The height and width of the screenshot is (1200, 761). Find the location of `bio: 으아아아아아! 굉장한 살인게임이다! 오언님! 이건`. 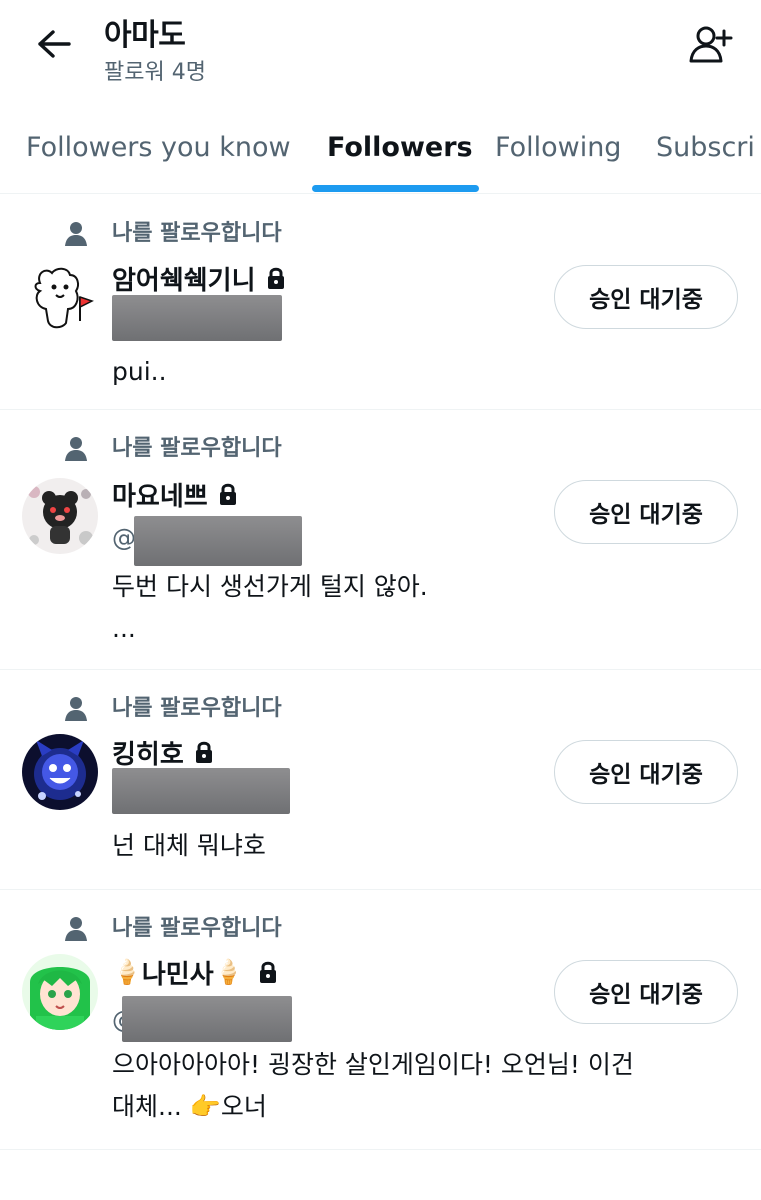

bio: 으아아아아아! 굉장한 살인게임이다! 오언님! 이건 is located at coordinates (373, 1064).